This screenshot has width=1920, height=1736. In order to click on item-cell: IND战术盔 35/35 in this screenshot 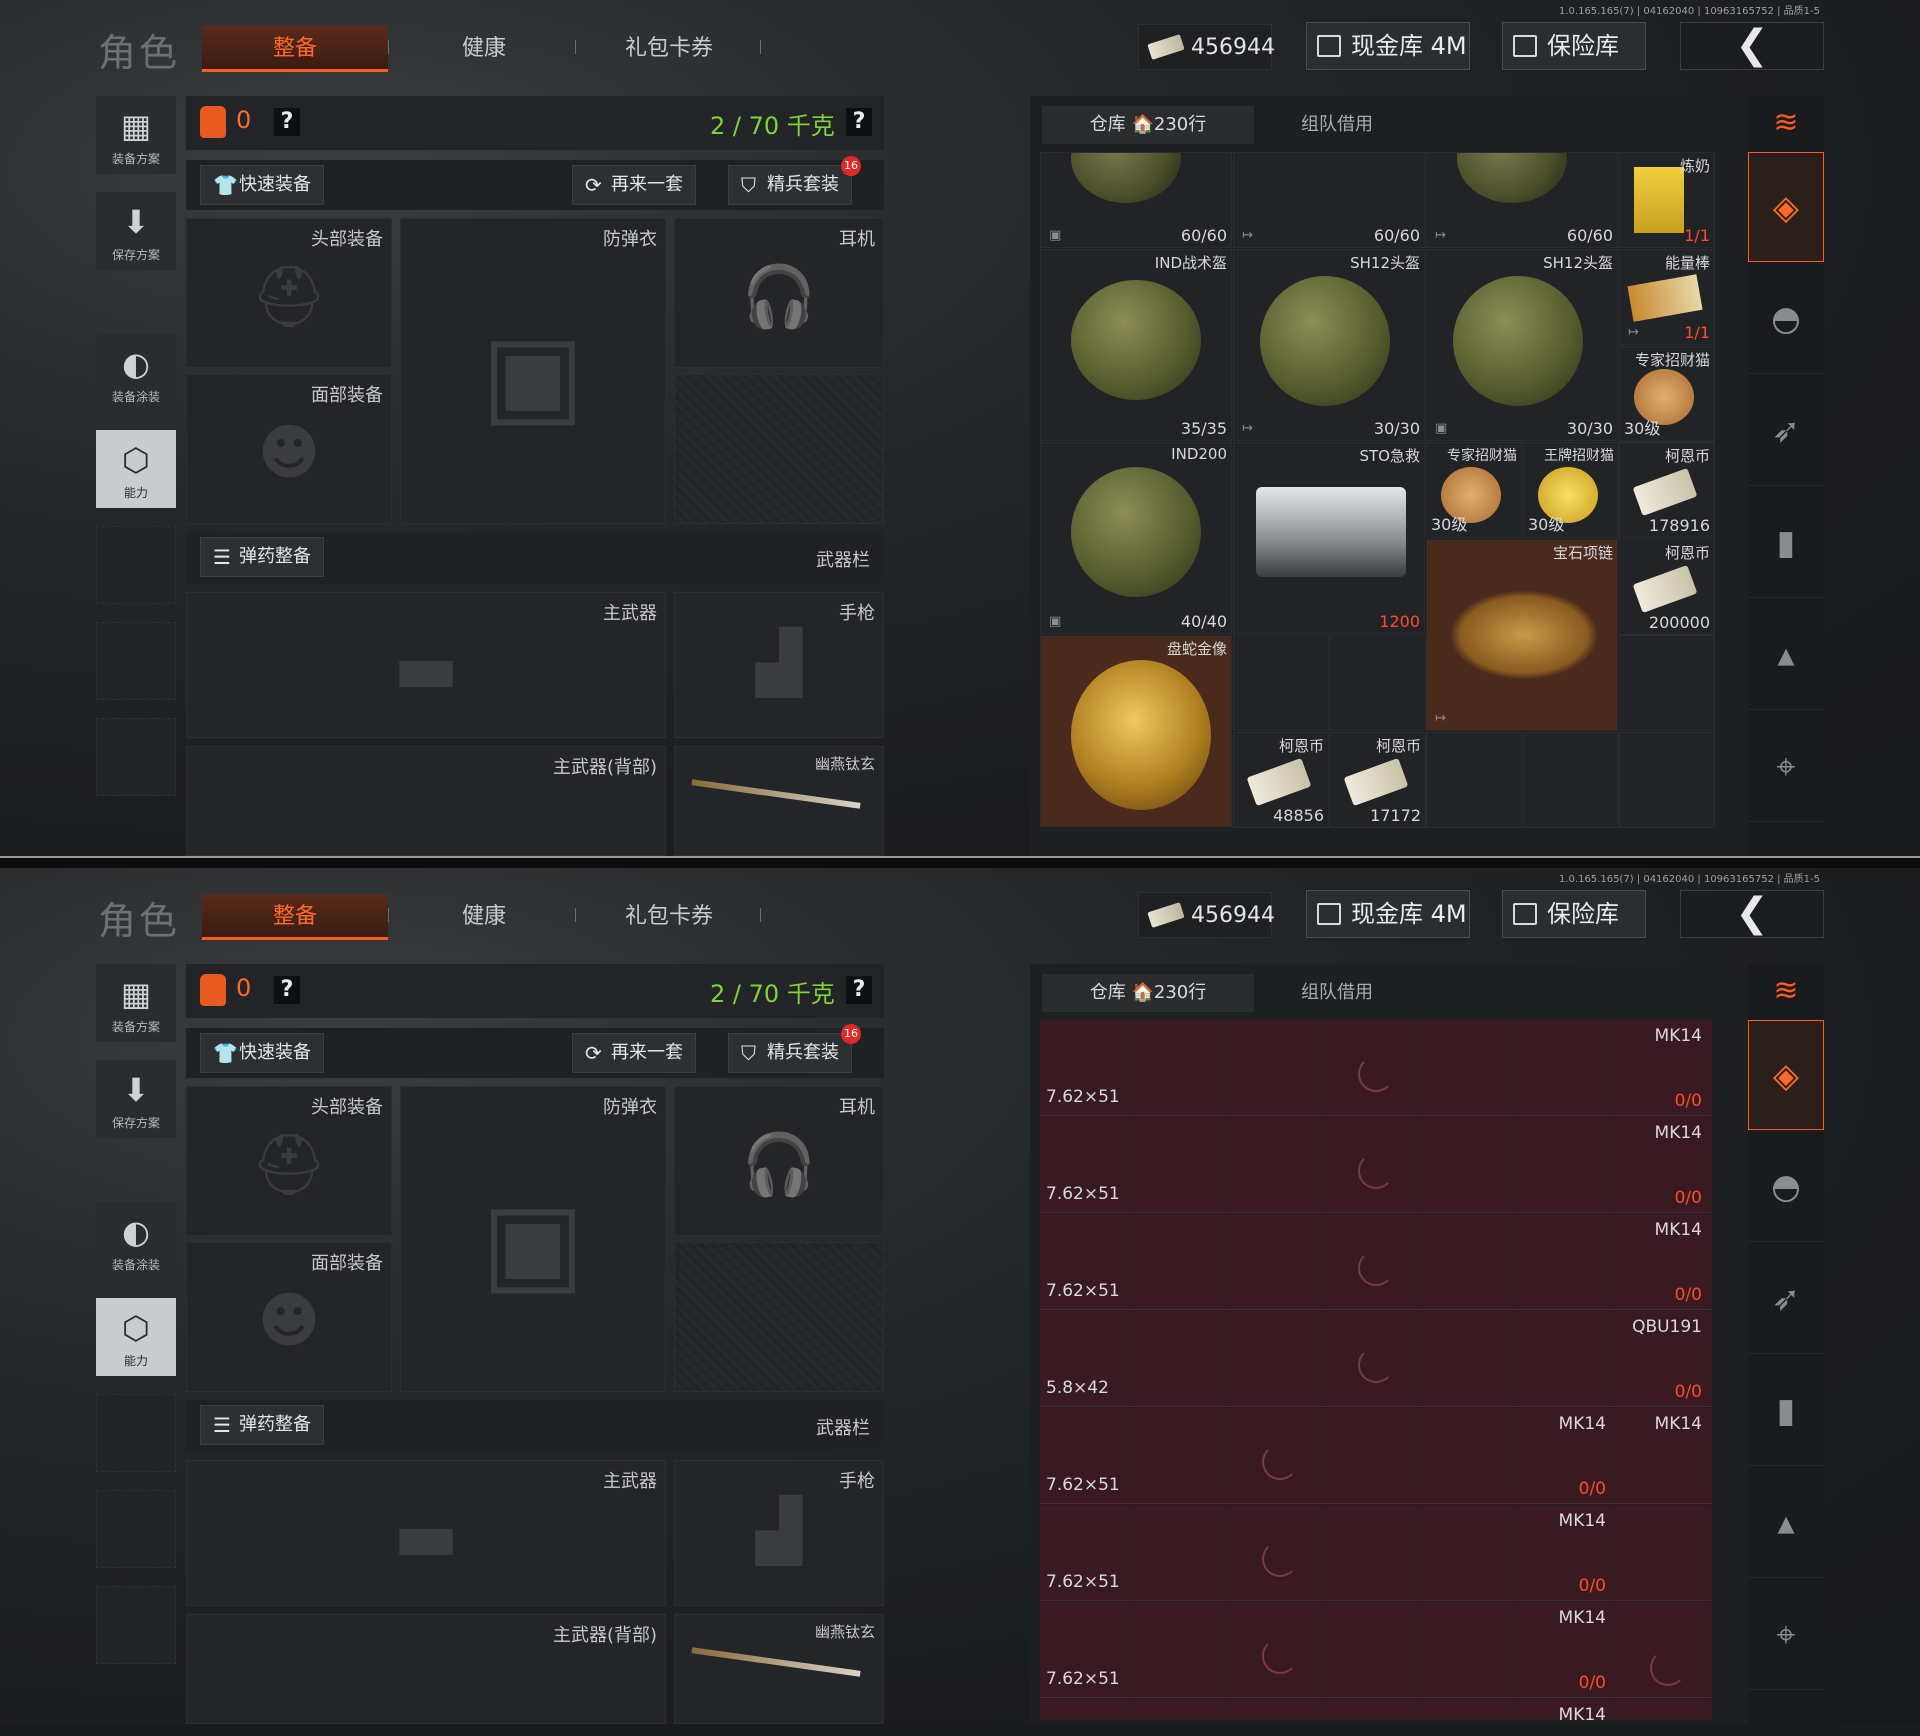, I will do `click(1136, 345)`.